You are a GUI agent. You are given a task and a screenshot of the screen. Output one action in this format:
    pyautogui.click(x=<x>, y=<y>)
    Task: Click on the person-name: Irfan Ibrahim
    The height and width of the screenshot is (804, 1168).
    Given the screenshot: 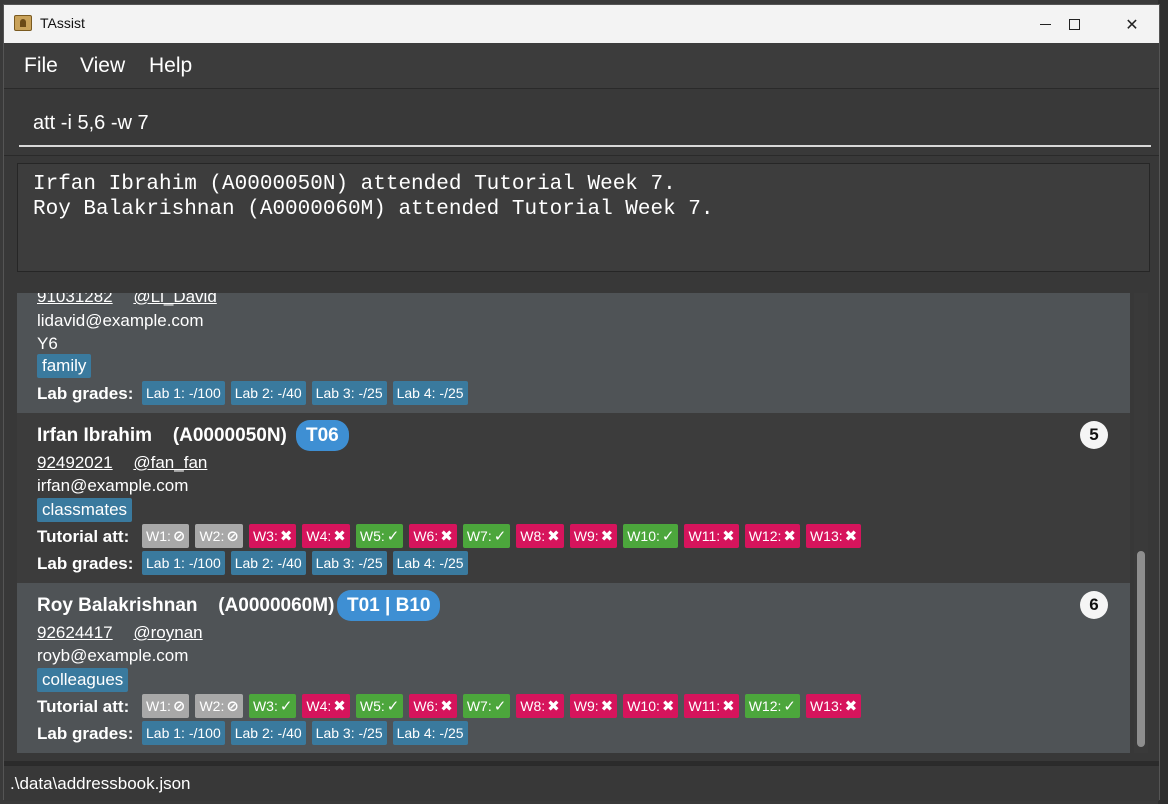 What is the action you would take?
    pyautogui.click(x=95, y=435)
    